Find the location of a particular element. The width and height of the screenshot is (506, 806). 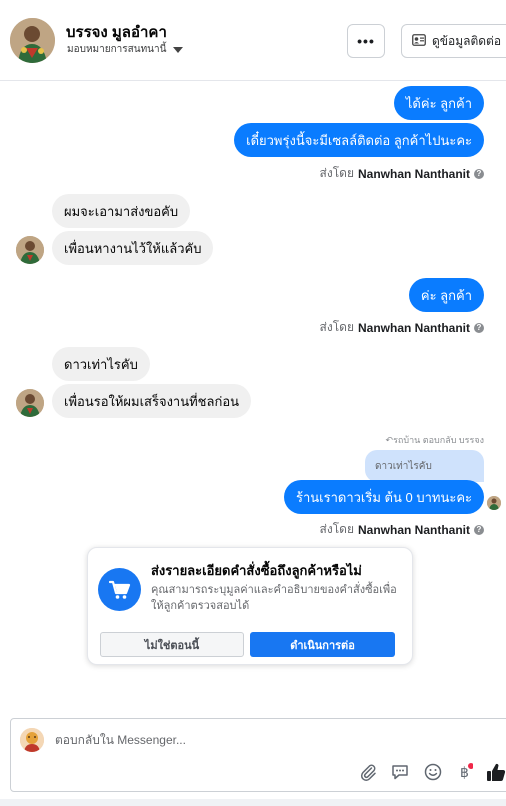

emoji-icon is located at coordinates (433, 772).